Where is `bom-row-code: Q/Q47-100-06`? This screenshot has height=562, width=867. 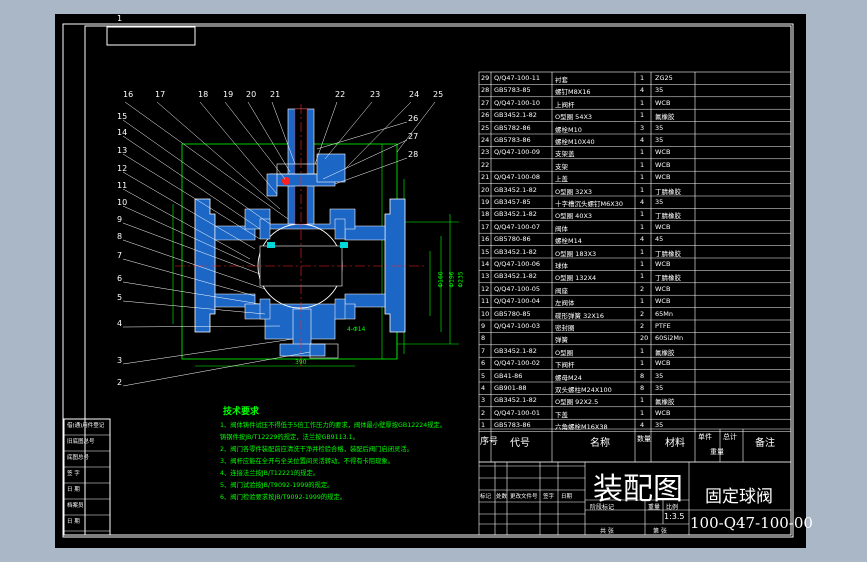
bom-row-code: Q/Q47-100-06 is located at coordinates (517, 264).